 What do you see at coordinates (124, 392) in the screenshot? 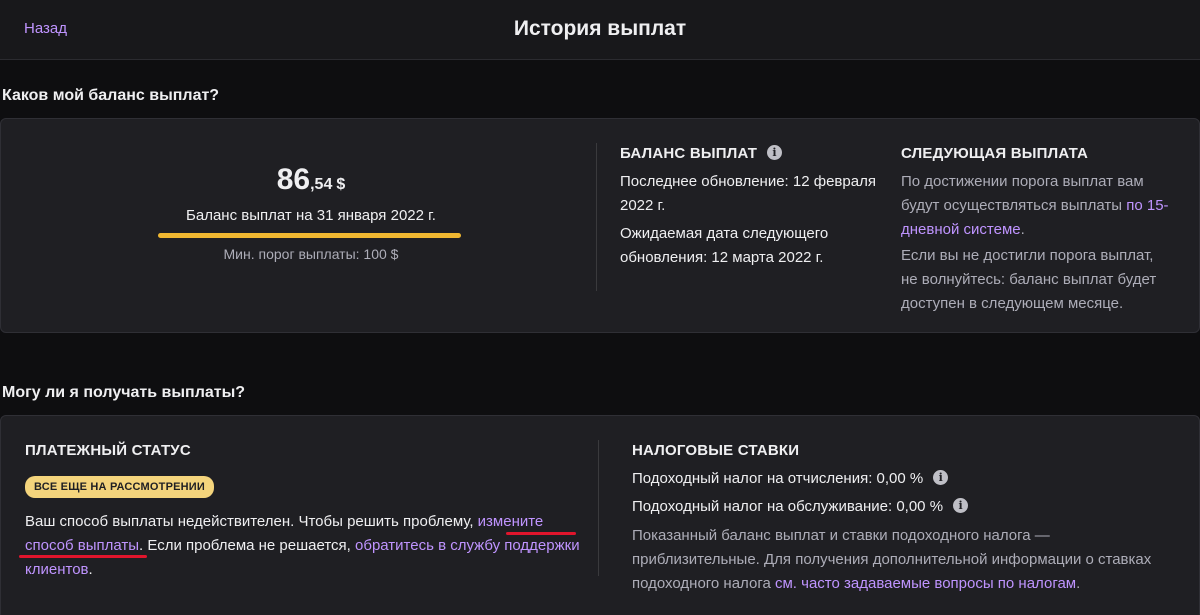
I see `eligibility-section-heading: Могу ли я получать выплаты?` at bounding box center [124, 392].